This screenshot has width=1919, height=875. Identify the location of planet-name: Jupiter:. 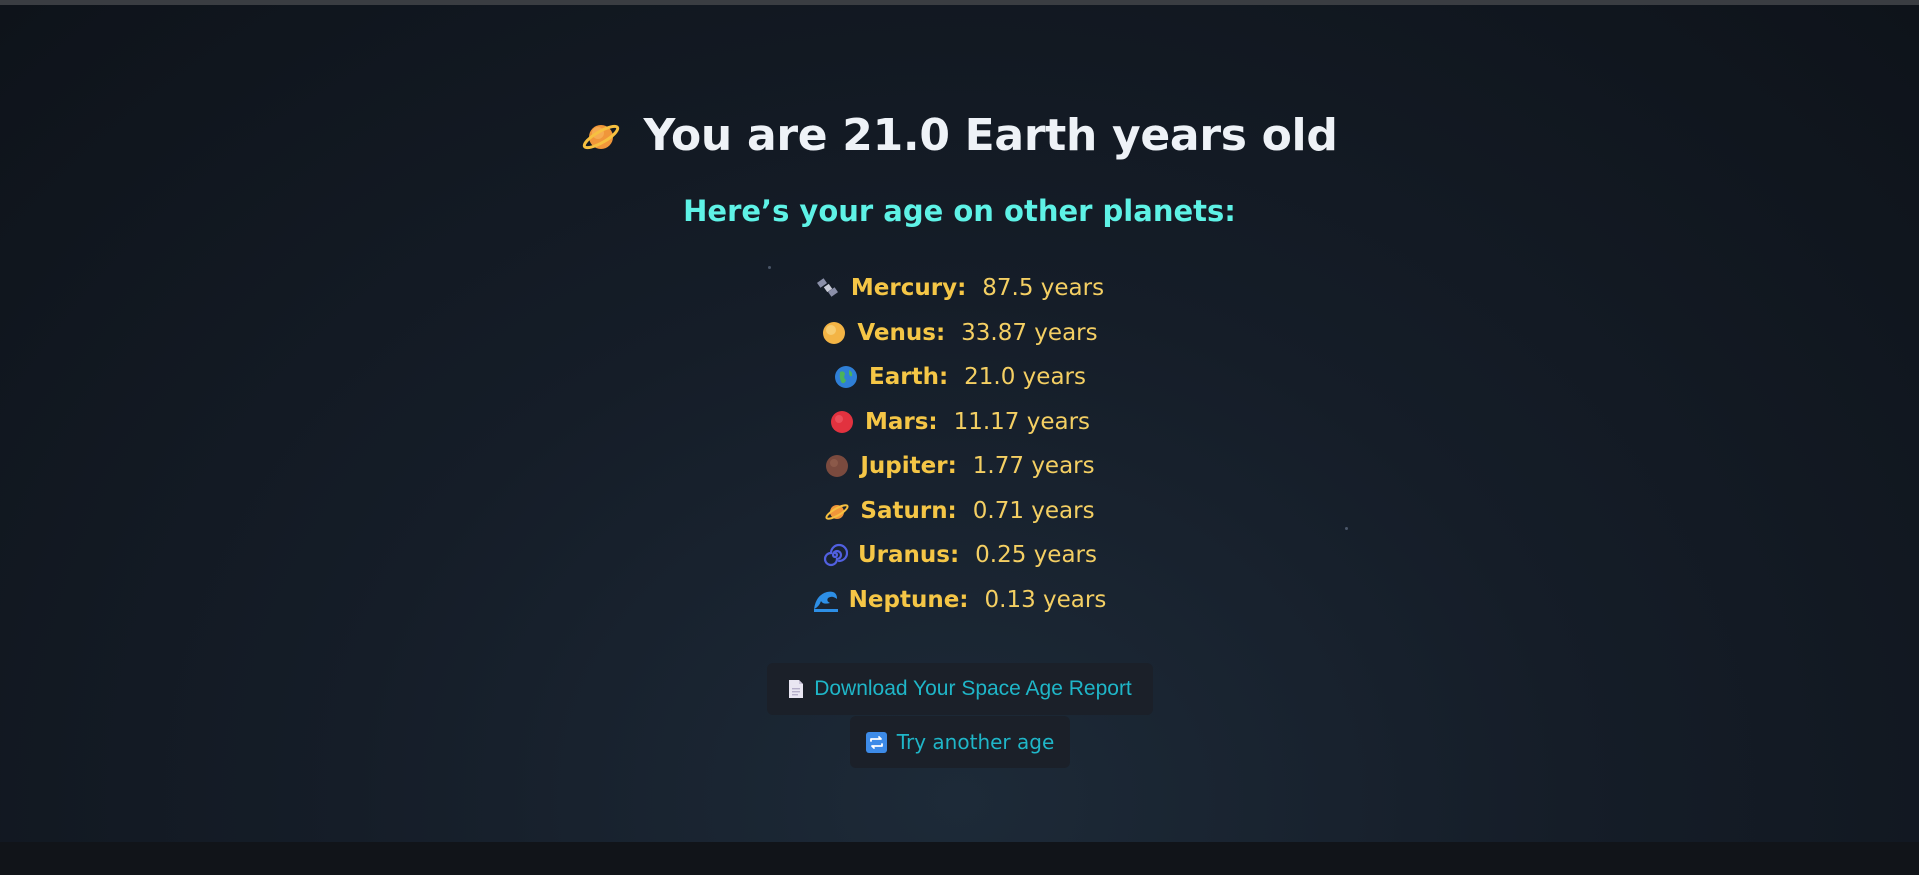
(908, 466).